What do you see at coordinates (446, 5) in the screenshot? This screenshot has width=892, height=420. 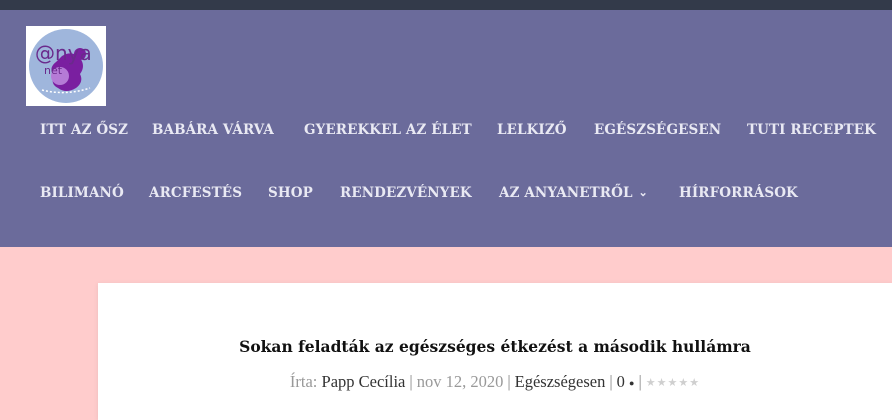 I see `top-bar` at bounding box center [446, 5].